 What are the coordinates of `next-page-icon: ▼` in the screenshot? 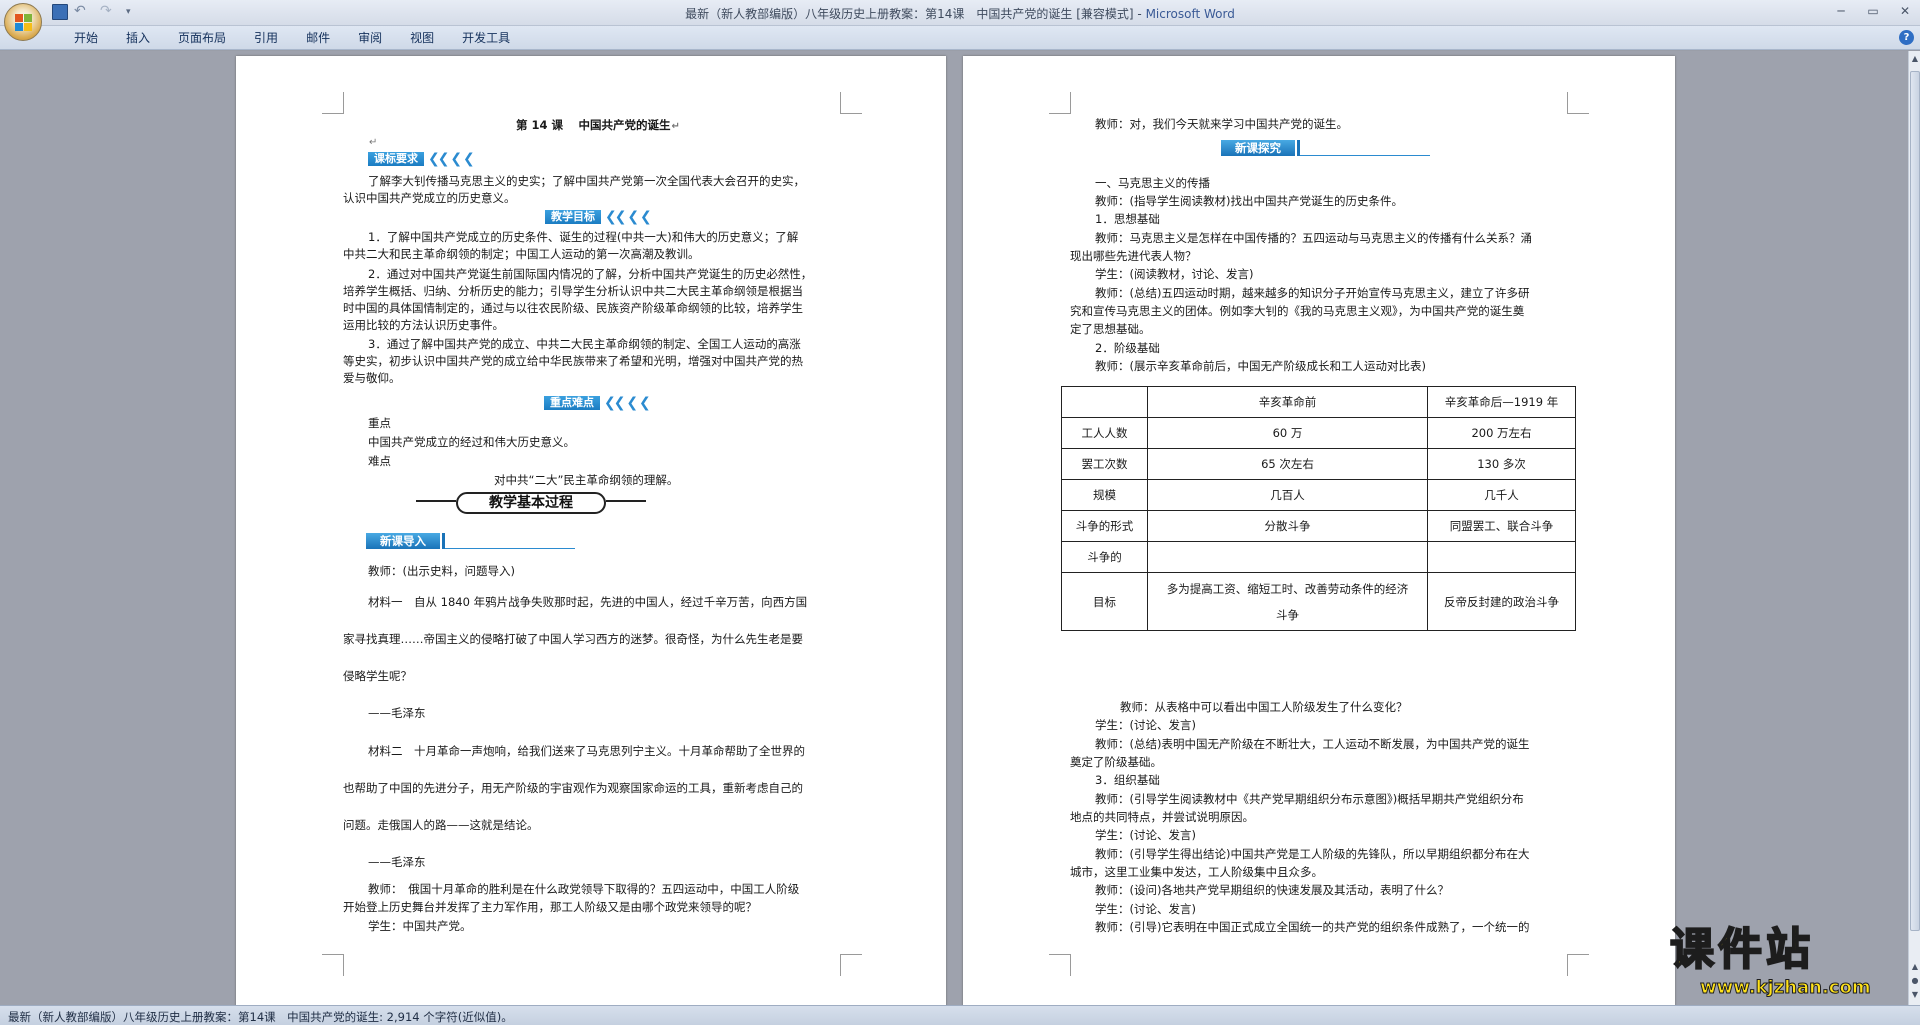 It's located at (1915, 995).